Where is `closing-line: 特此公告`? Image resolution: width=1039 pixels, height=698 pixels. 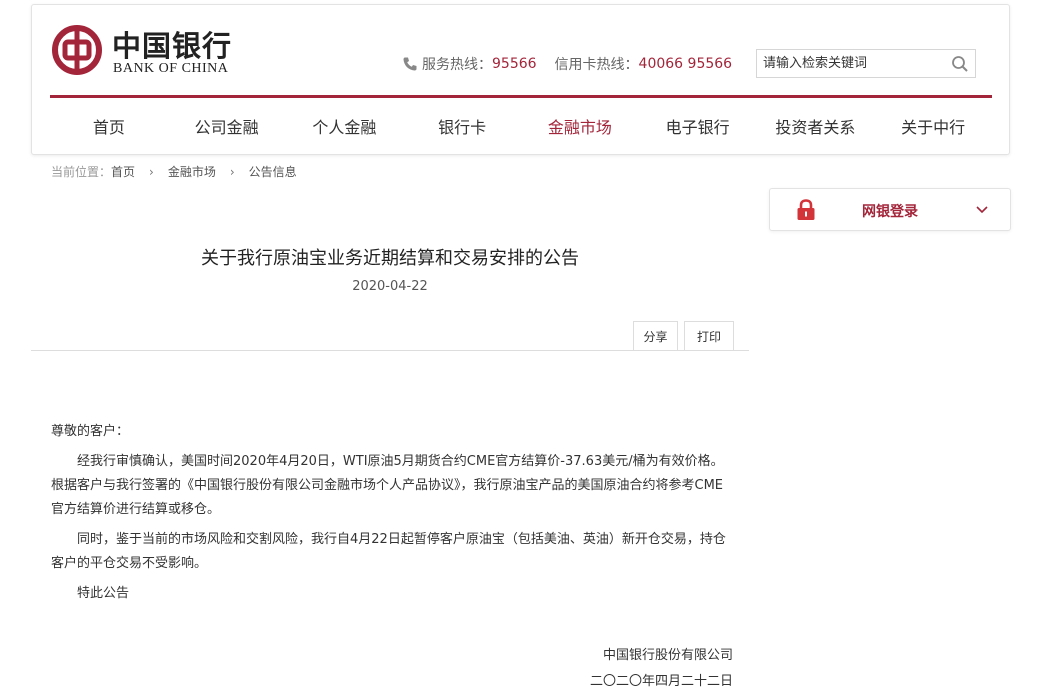
closing-line: 特此公告 is located at coordinates (103, 593).